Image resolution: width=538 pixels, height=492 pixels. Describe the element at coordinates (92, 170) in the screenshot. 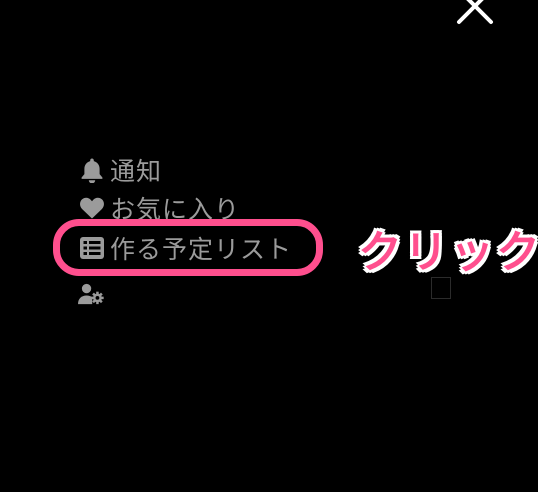

I see `bell-icon` at that location.